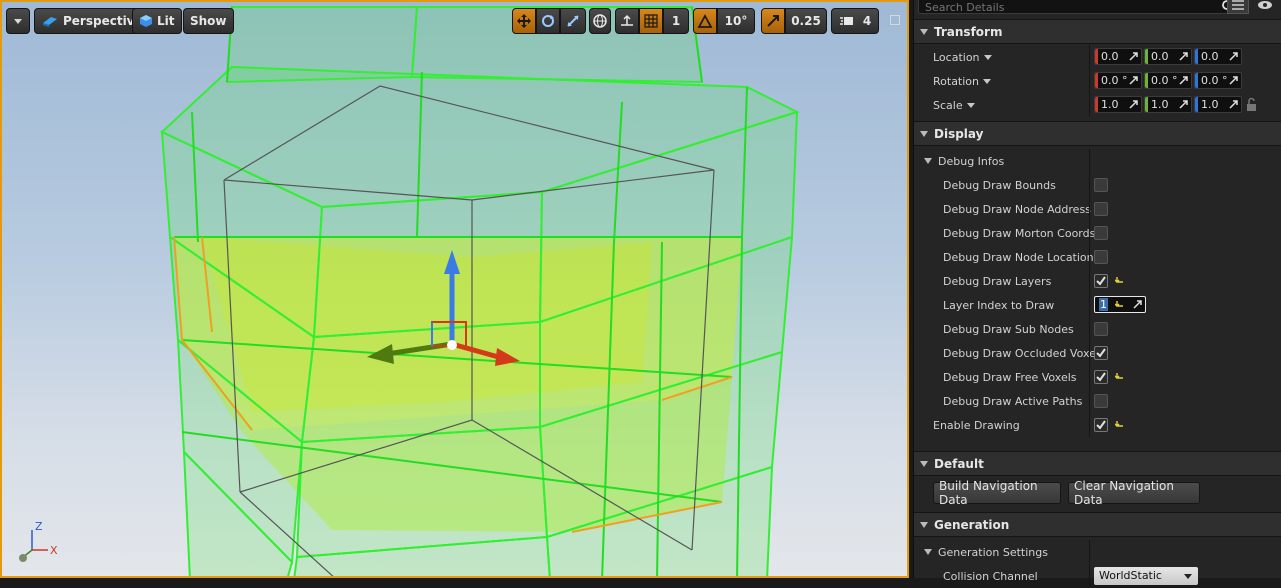 This screenshot has width=1281, height=588. Describe the element at coordinates (990, 576) in the screenshot. I see `collision-channel-label: Collision Channel` at that location.